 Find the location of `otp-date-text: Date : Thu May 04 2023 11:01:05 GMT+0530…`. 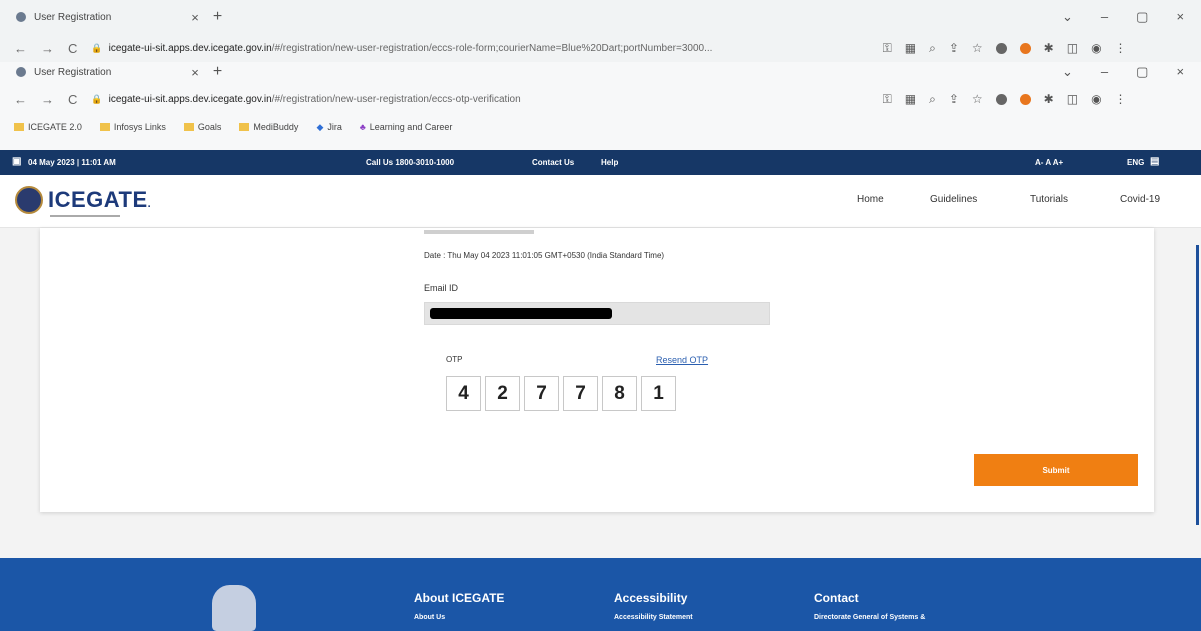

otp-date-text: Date : Thu May 04 2023 11:01:05 GMT+0530… is located at coordinates (544, 255).